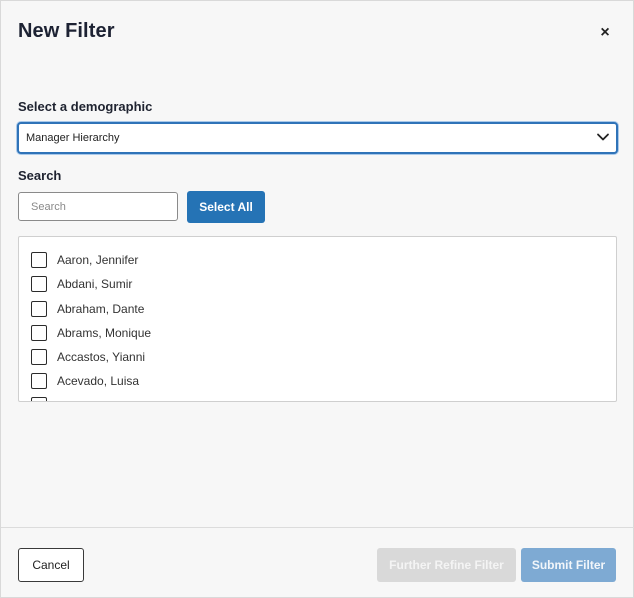  Describe the element at coordinates (73, 138) in the screenshot. I see `demographic-selected-value: Manager Hierarchy` at that location.